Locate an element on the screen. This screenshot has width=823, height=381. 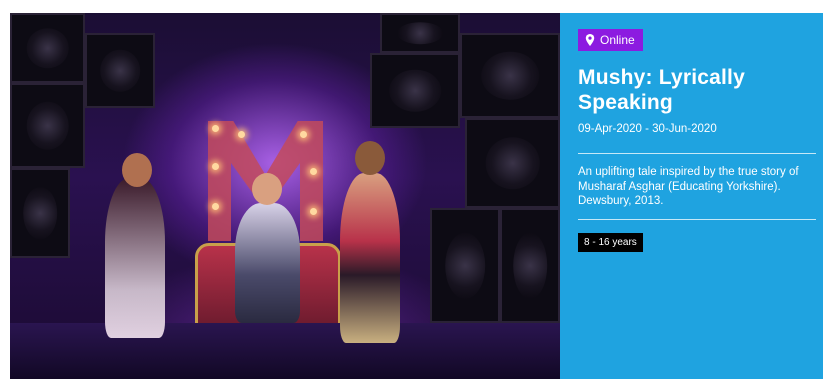
performer-right is located at coordinates (370, 258).